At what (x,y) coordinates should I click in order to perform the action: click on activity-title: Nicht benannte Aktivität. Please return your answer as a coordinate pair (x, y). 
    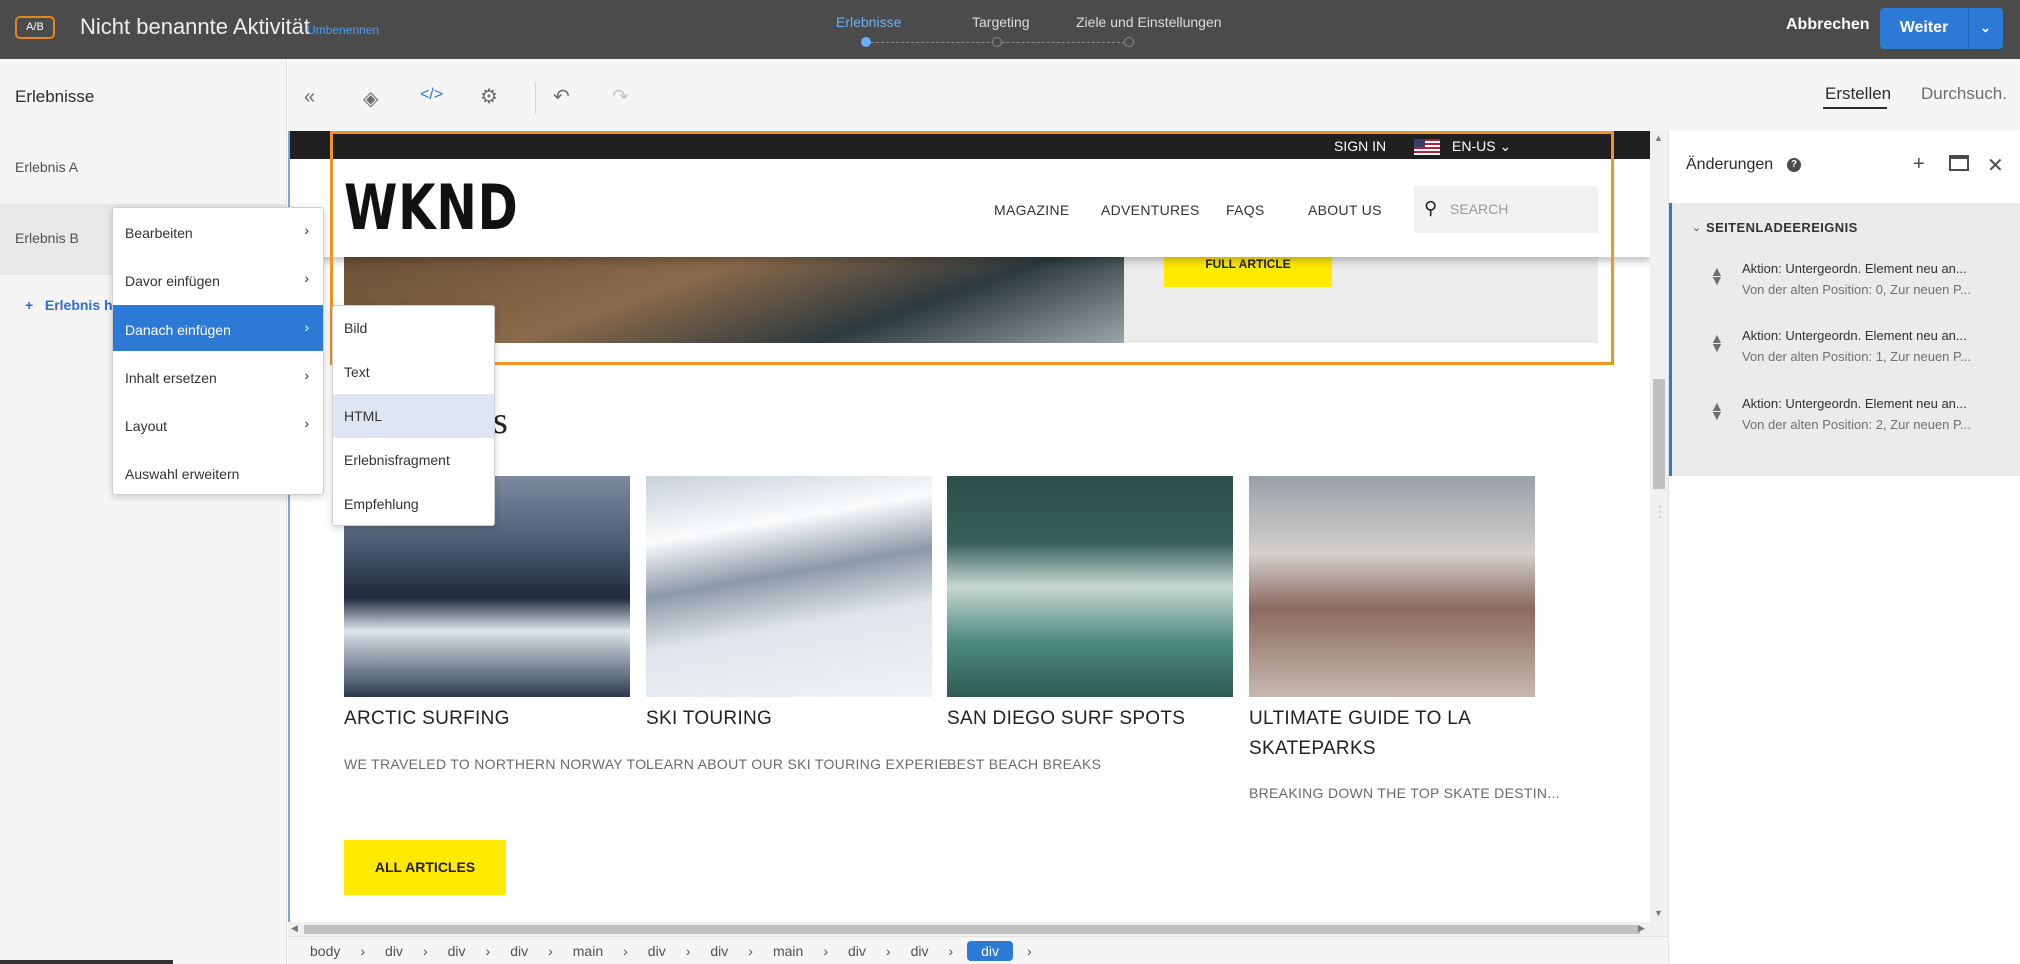
    Looking at the image, I should click on (195, 27).